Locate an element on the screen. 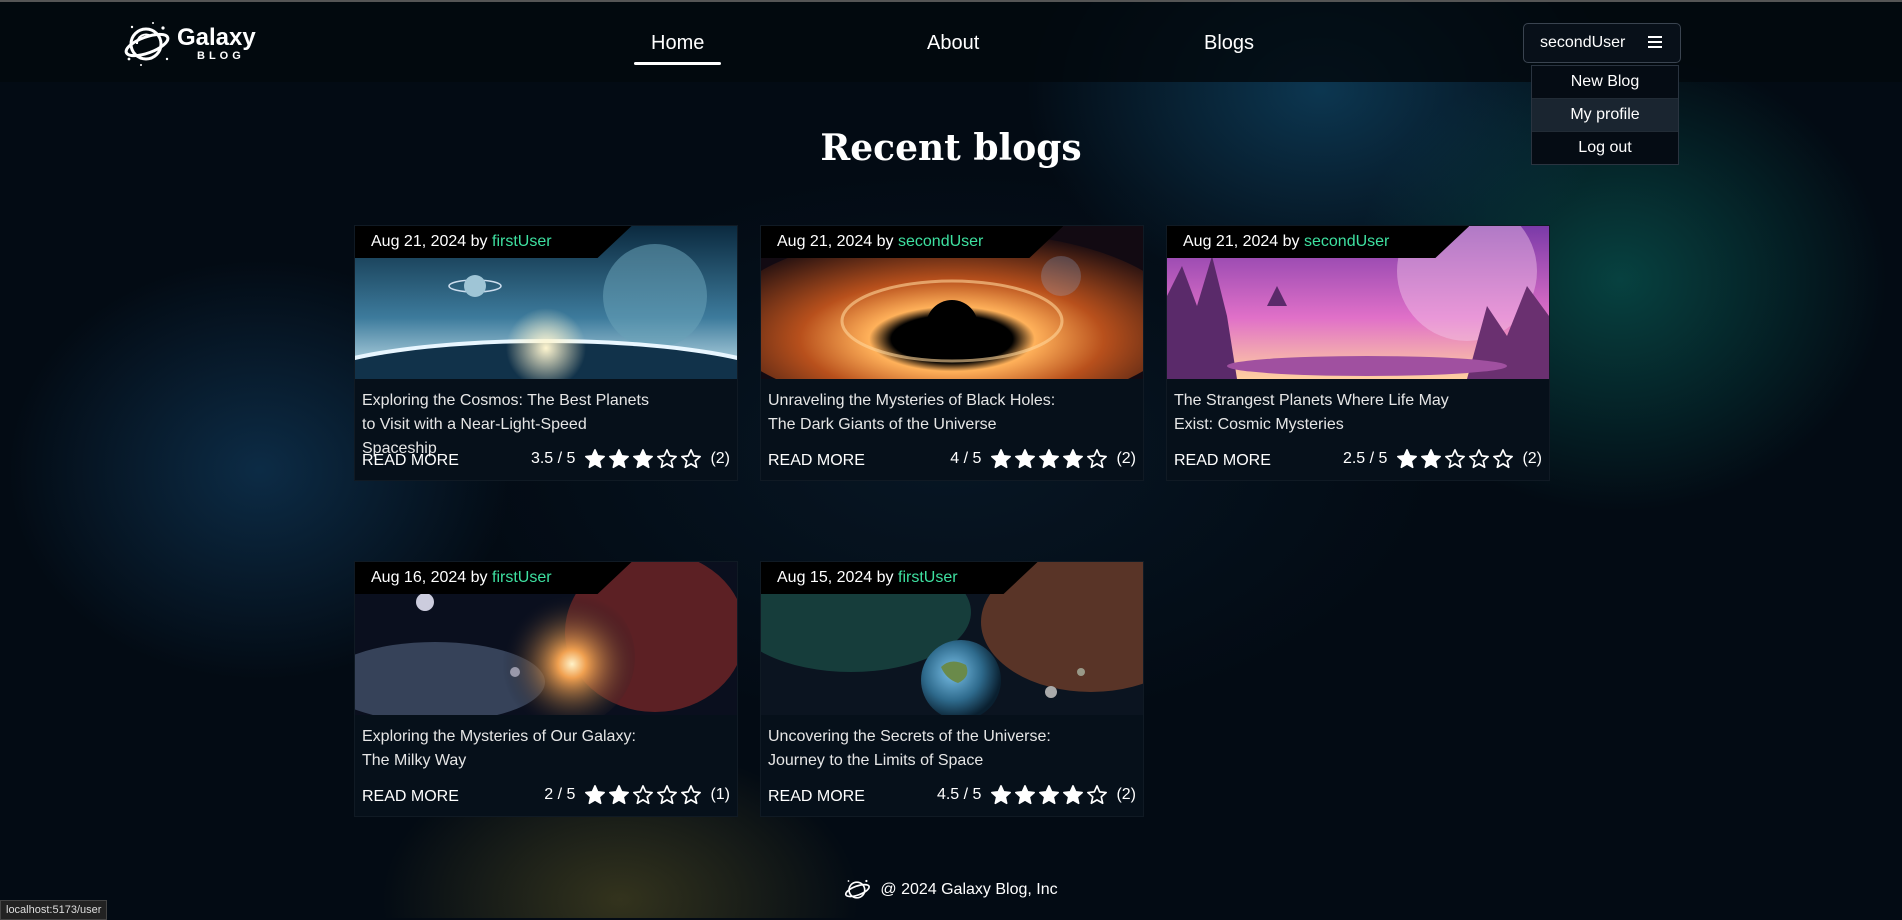  rating-score: 4.5 / 5 is located at coordinates (959, 794).